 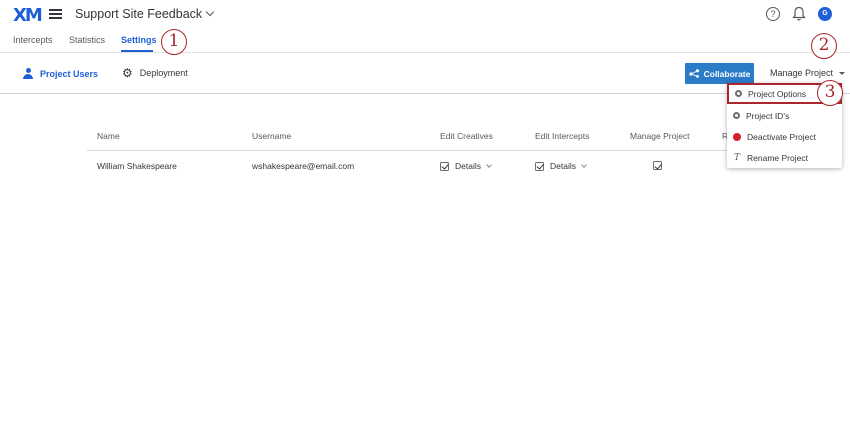 I want to click on edit-creatives-details: Details, so click(x=468, y=166).